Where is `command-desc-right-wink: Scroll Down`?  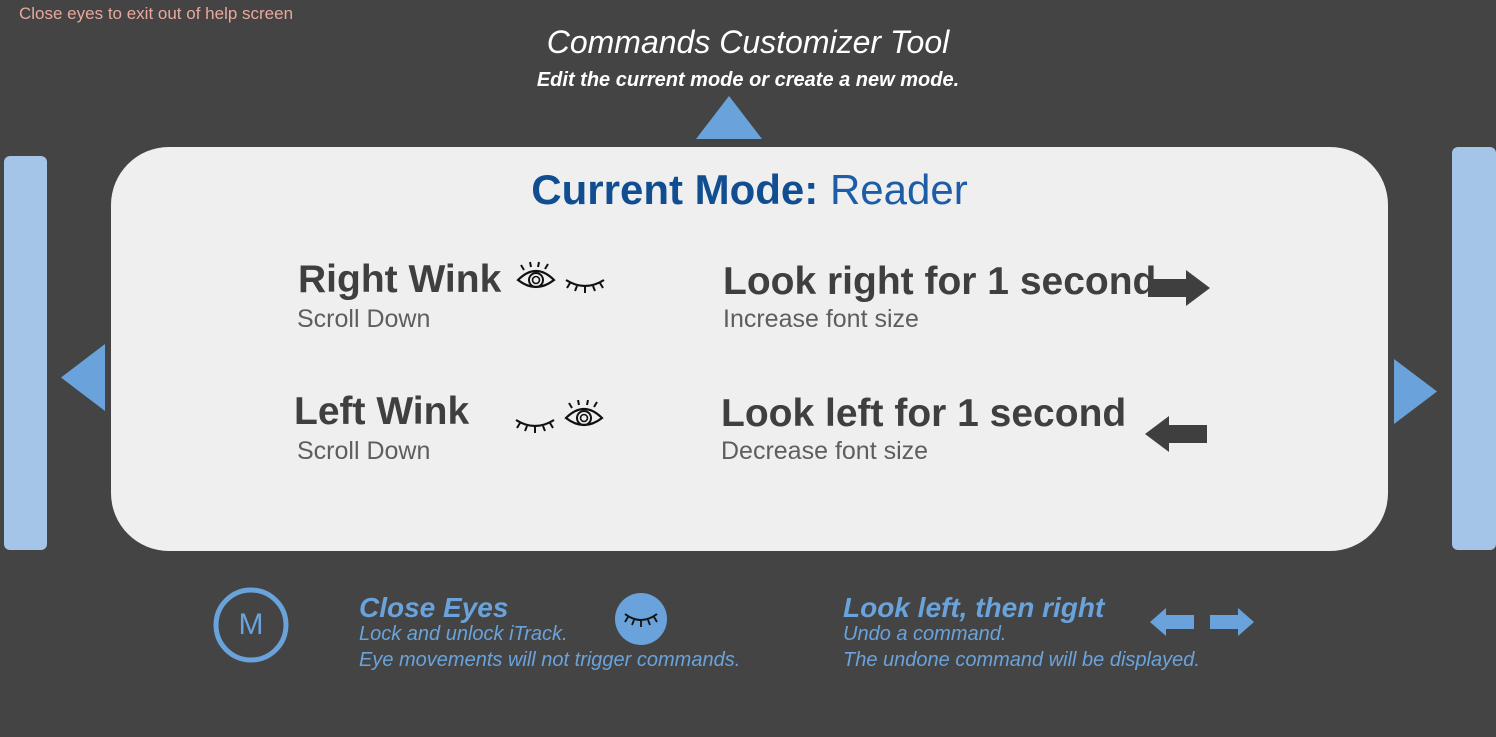 command-desc-right-wink: Scroll Down is located at coordinates (364, 319).